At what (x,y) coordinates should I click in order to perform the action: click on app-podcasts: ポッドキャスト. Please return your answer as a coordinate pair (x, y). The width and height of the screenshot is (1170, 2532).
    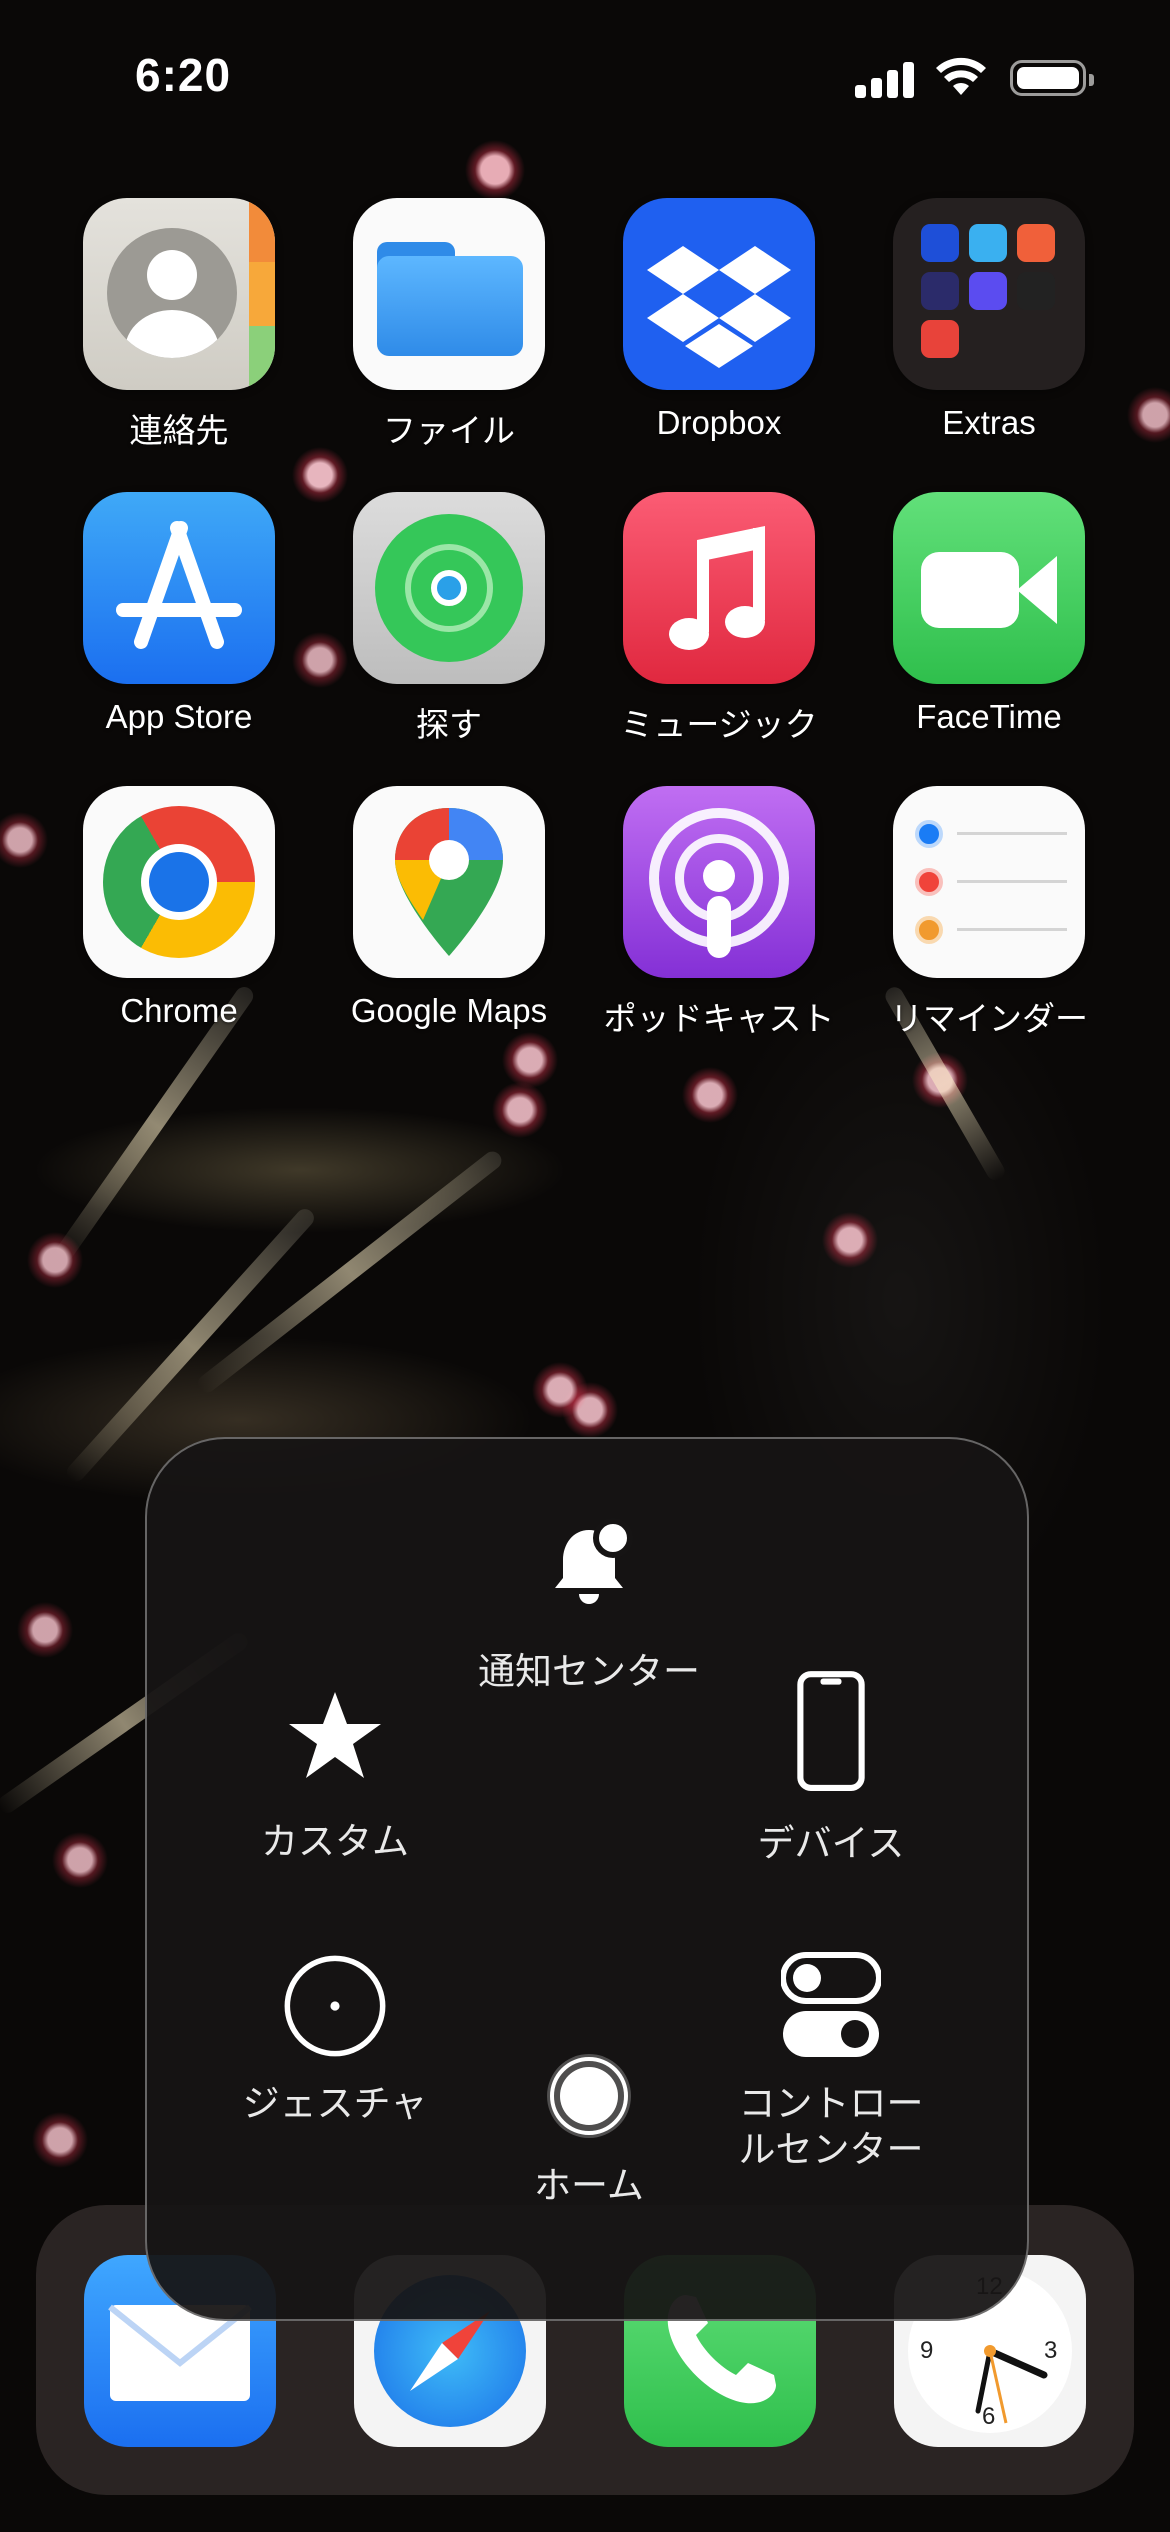
    Looking at the image, I should click on (719, 926).